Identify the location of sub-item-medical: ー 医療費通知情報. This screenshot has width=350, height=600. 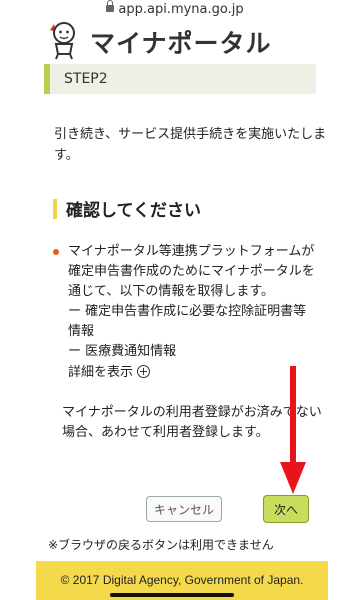
(122, 351).